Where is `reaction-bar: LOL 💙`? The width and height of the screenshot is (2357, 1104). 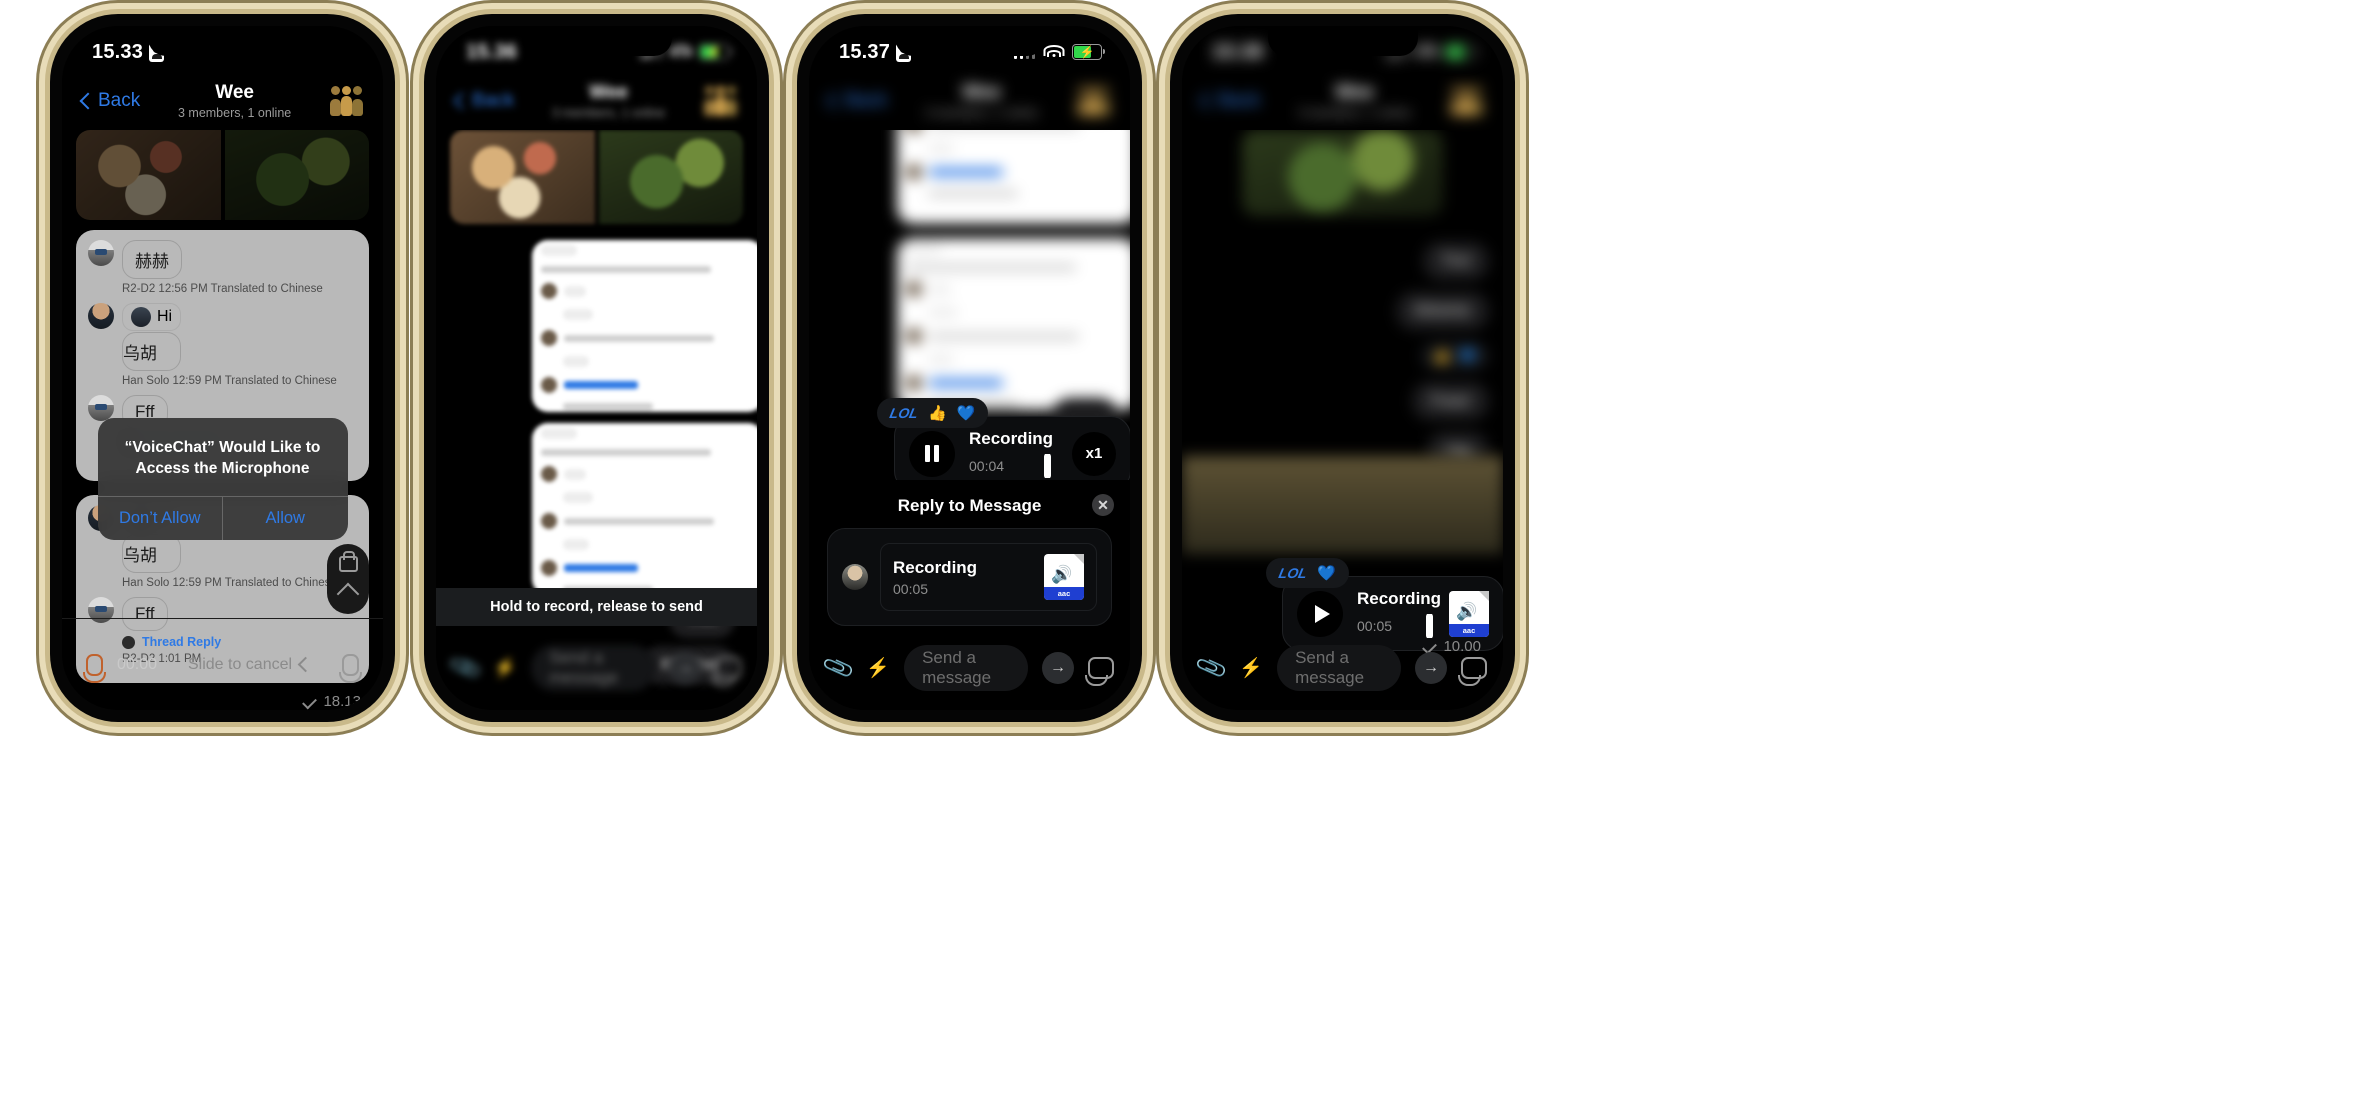 reaction-bar: LOL 💙 is located at coordinates (1307, 573).